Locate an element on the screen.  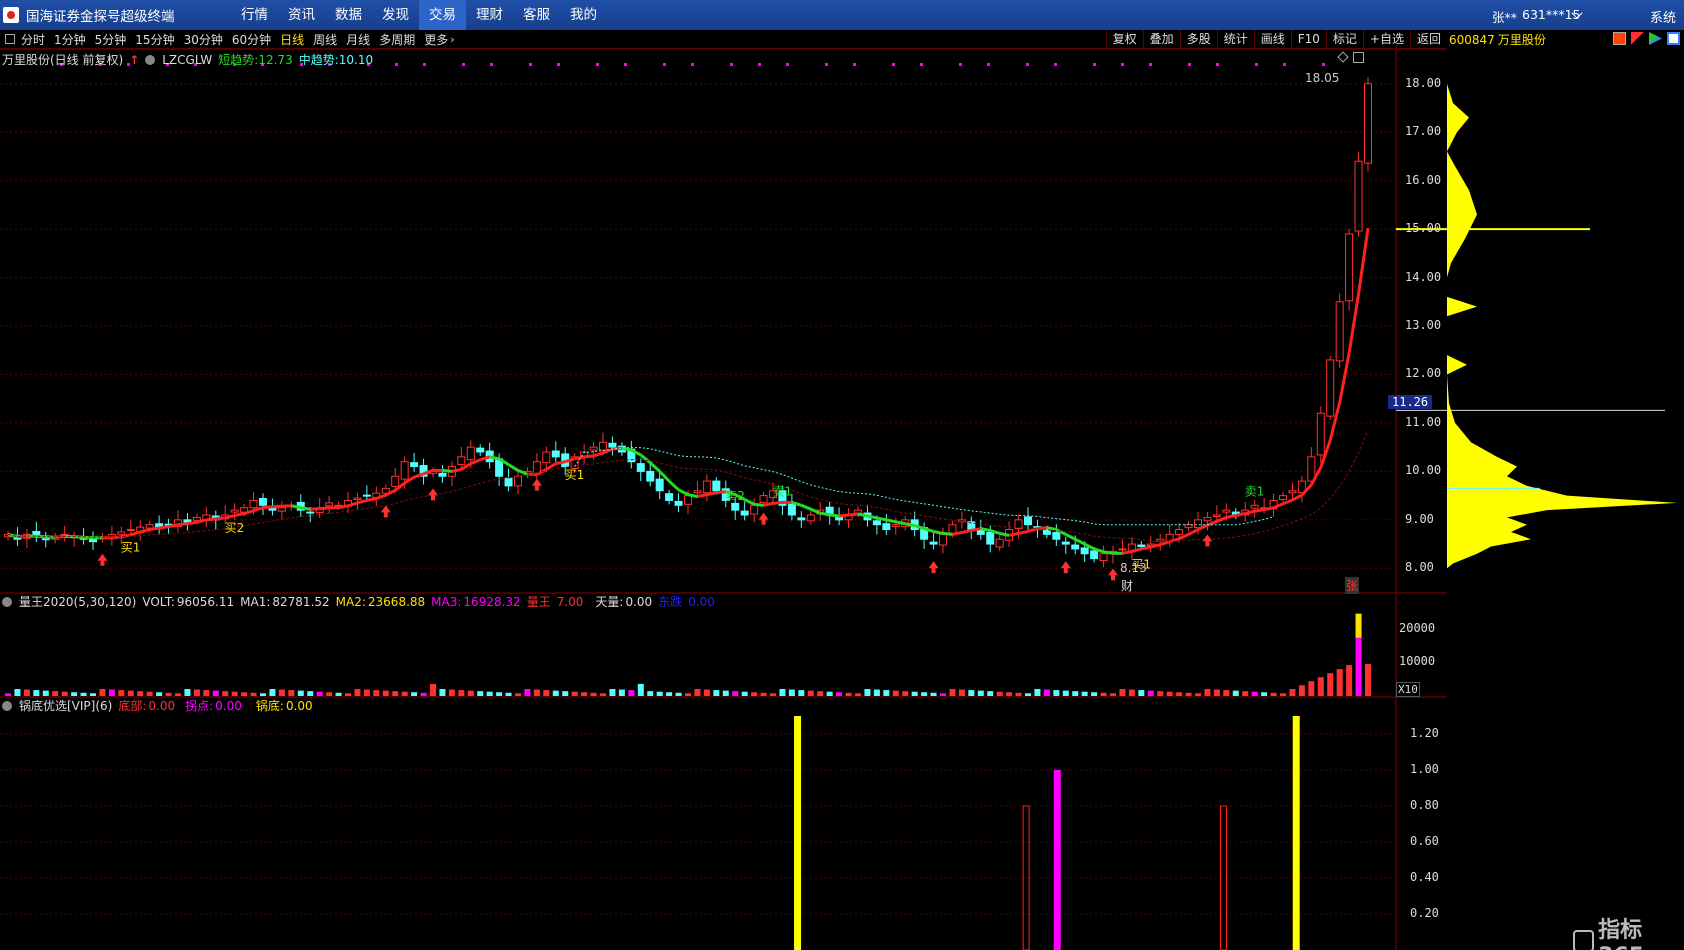
nav-market: 行情 is located at coordinates (254, 15).